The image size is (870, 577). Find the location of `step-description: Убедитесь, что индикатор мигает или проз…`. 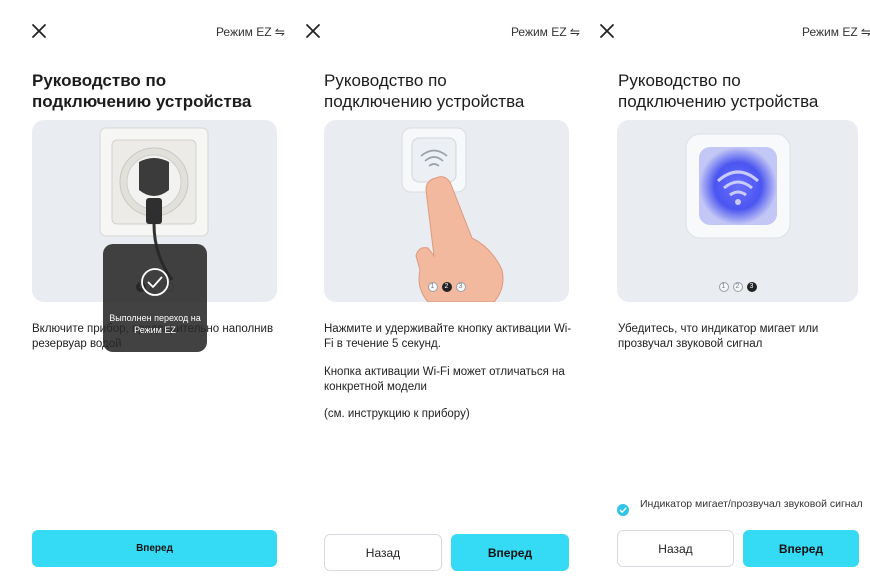

step-description: Убедитесь, что индикатор мигает или проз… is located at coordinates (718, 336).